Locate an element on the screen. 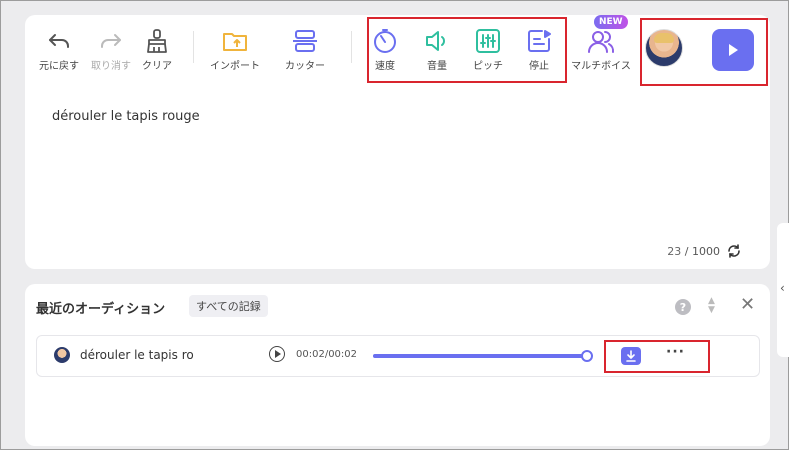 This screenshot has height=450, width=789. clear-button: クリア is located at coordinates (157, 49).